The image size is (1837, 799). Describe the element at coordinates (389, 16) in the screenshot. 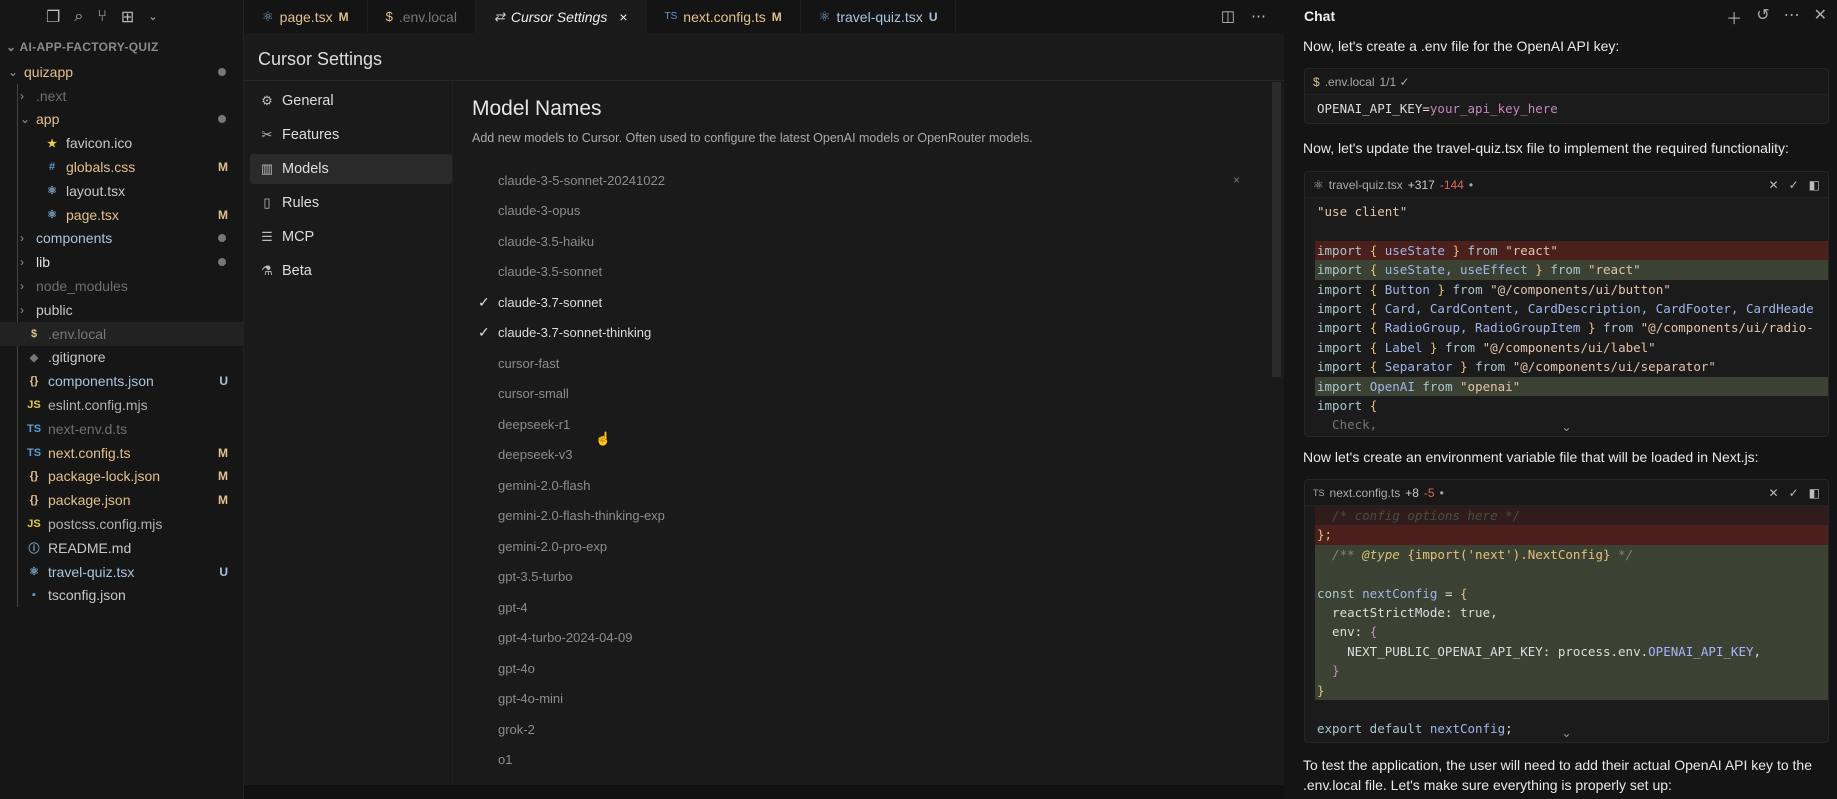

I see `file-type-icon: $` at that location.